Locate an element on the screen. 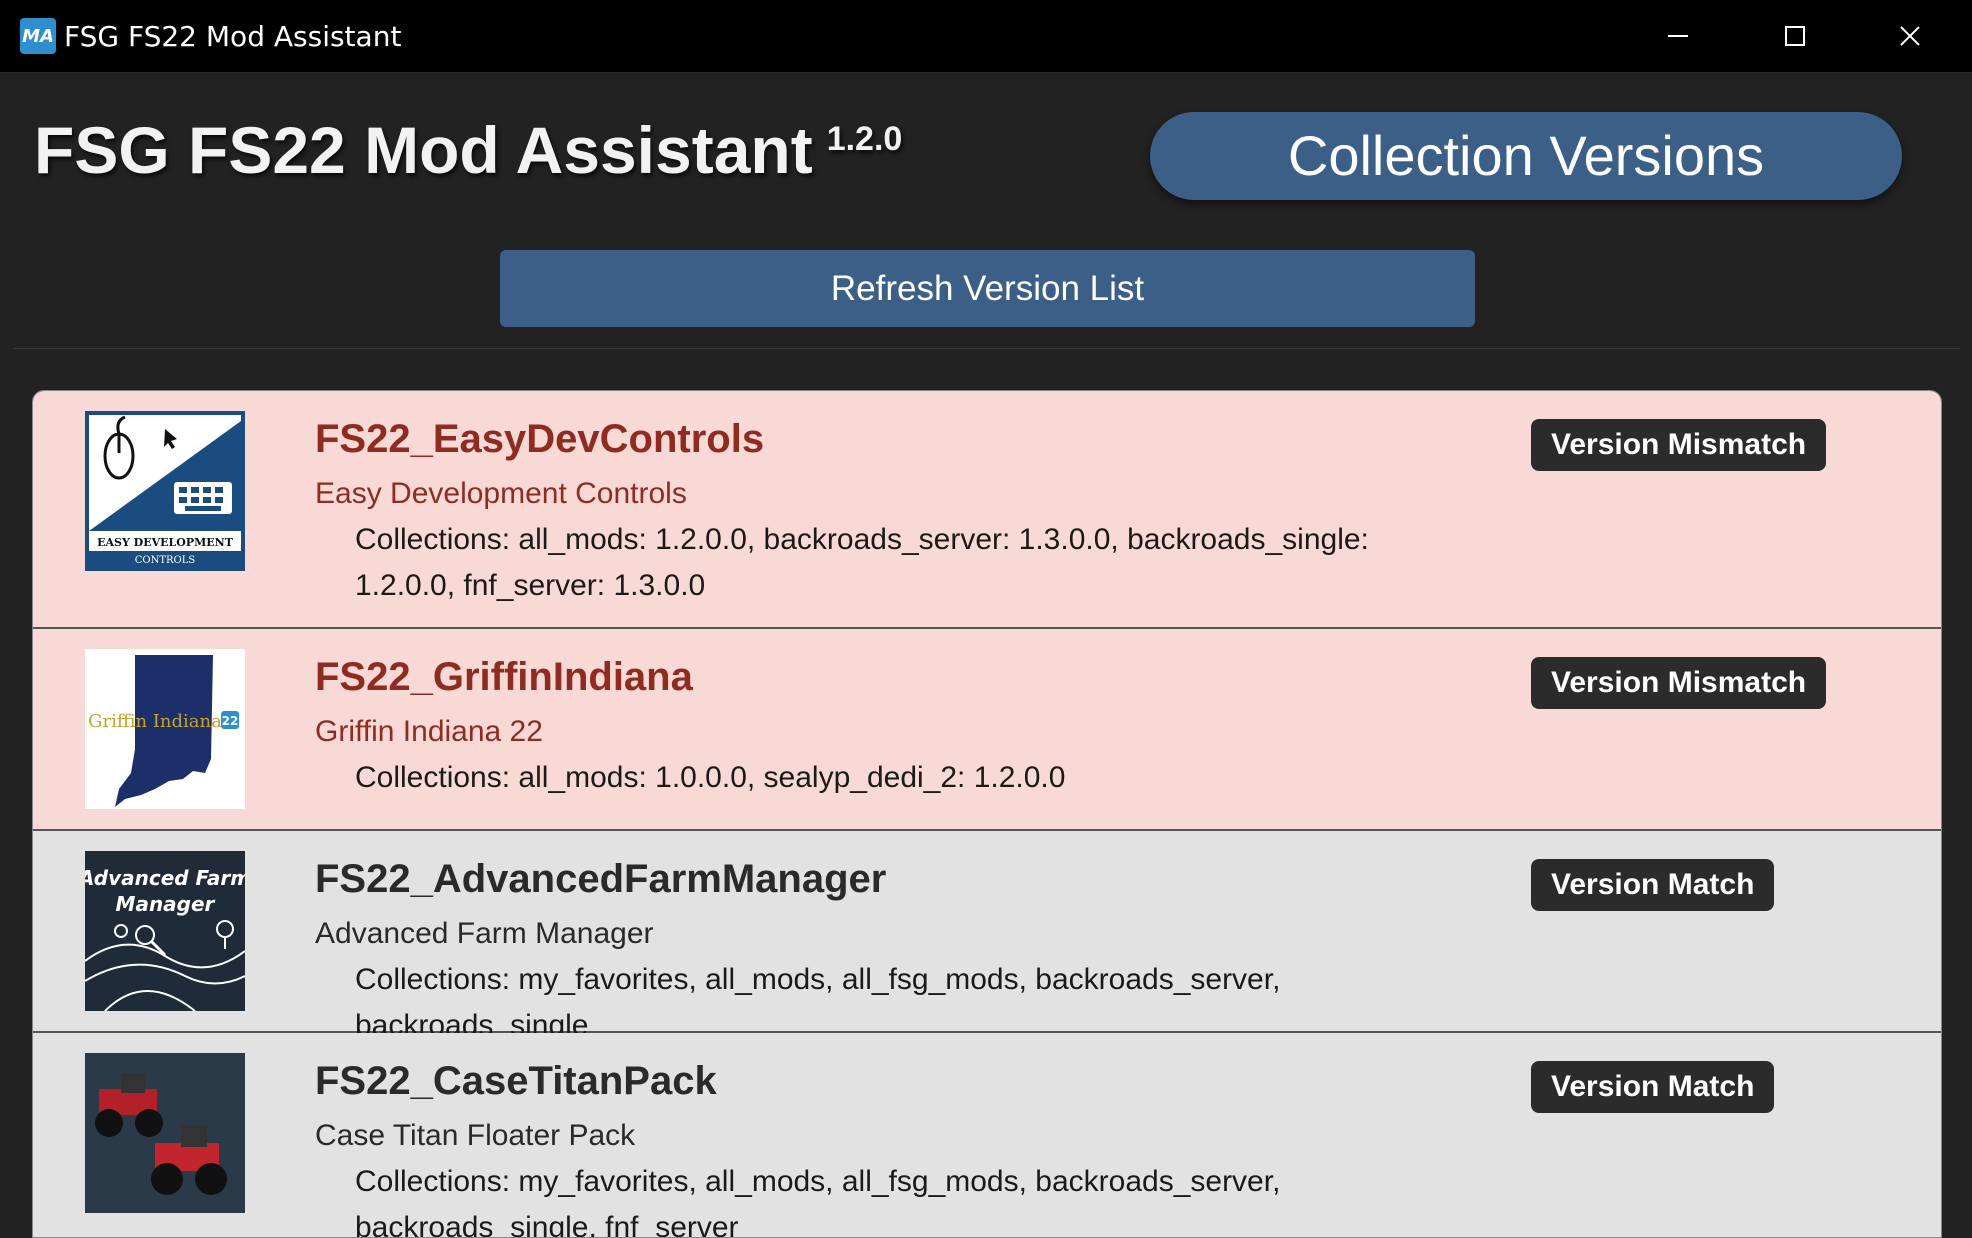 Image resolution: width=1972 pixels, height=1238 pixels. app-heading: FSG FS22 Mod Assistant 1.2.0 is located at coordinates (468, 150).